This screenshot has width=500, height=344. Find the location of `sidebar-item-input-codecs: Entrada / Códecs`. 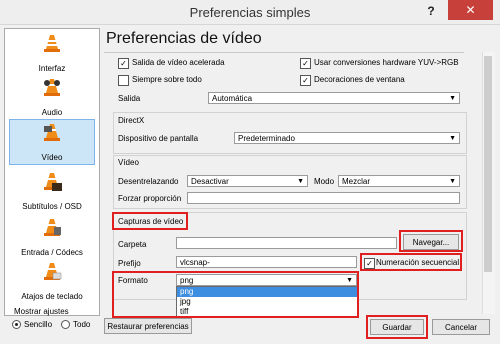

sidebar-item-input-codecs: Entrada / Códecs is located at coordinates (52, 237).